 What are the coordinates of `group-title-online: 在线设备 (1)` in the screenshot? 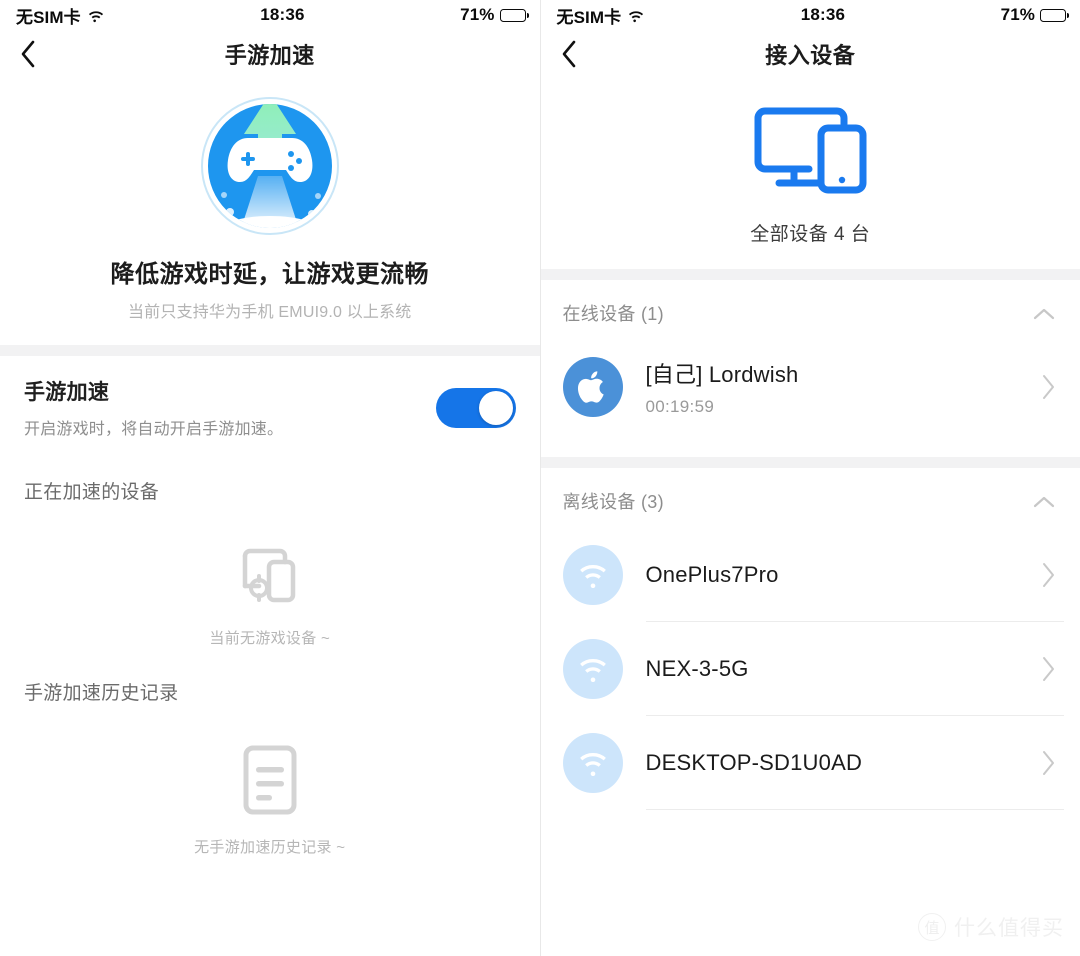 It's located at (613, 314).